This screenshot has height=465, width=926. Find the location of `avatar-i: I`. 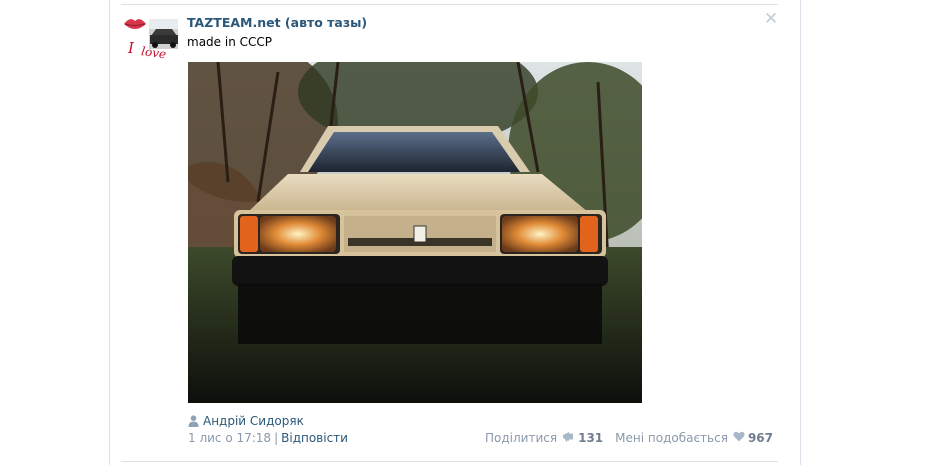

avatar-i: I is located at coordinates (131, 48).